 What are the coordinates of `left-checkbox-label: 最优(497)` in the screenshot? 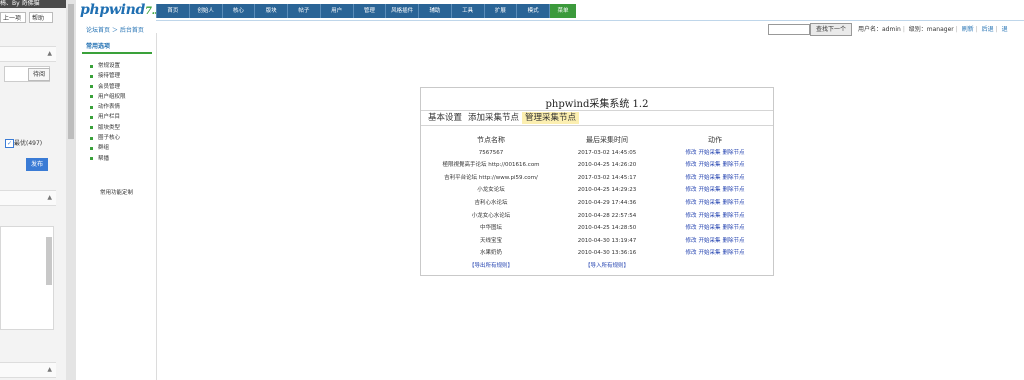 It's located at (28, 143).